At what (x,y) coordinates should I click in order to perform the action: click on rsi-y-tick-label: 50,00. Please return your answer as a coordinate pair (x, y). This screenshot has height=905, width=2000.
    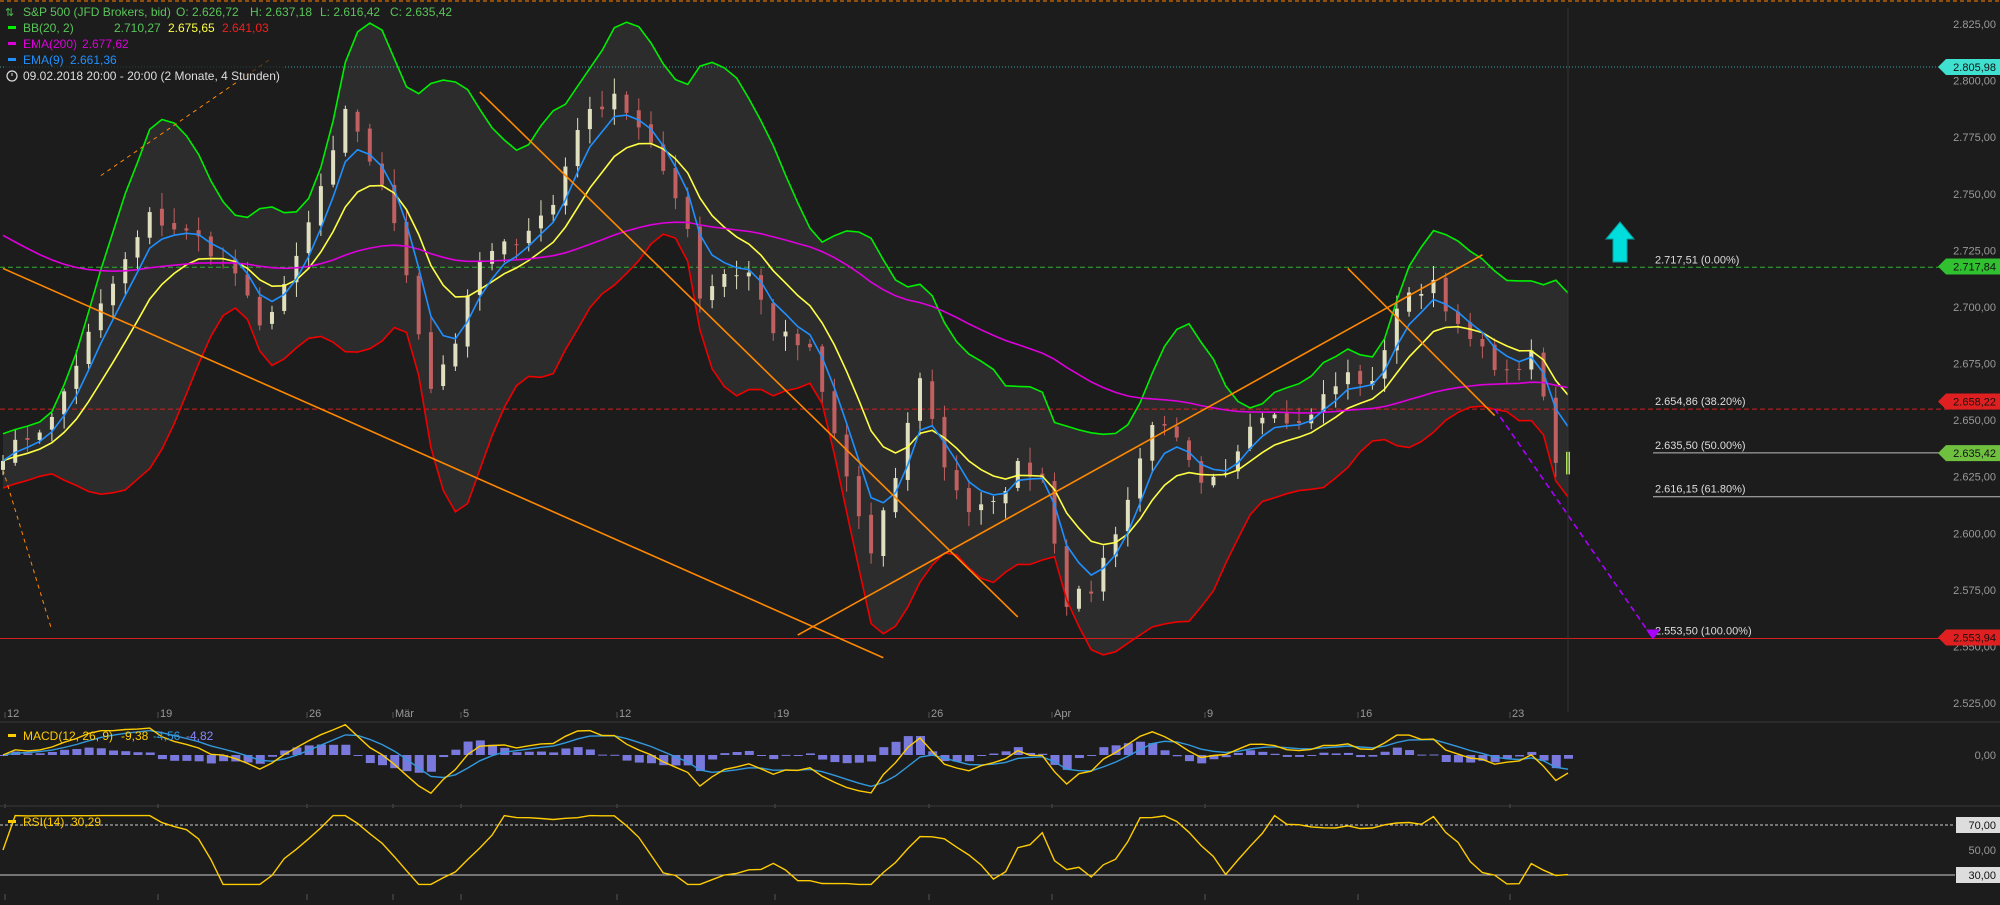
    Looking at the image, I should click on (1982, 851).